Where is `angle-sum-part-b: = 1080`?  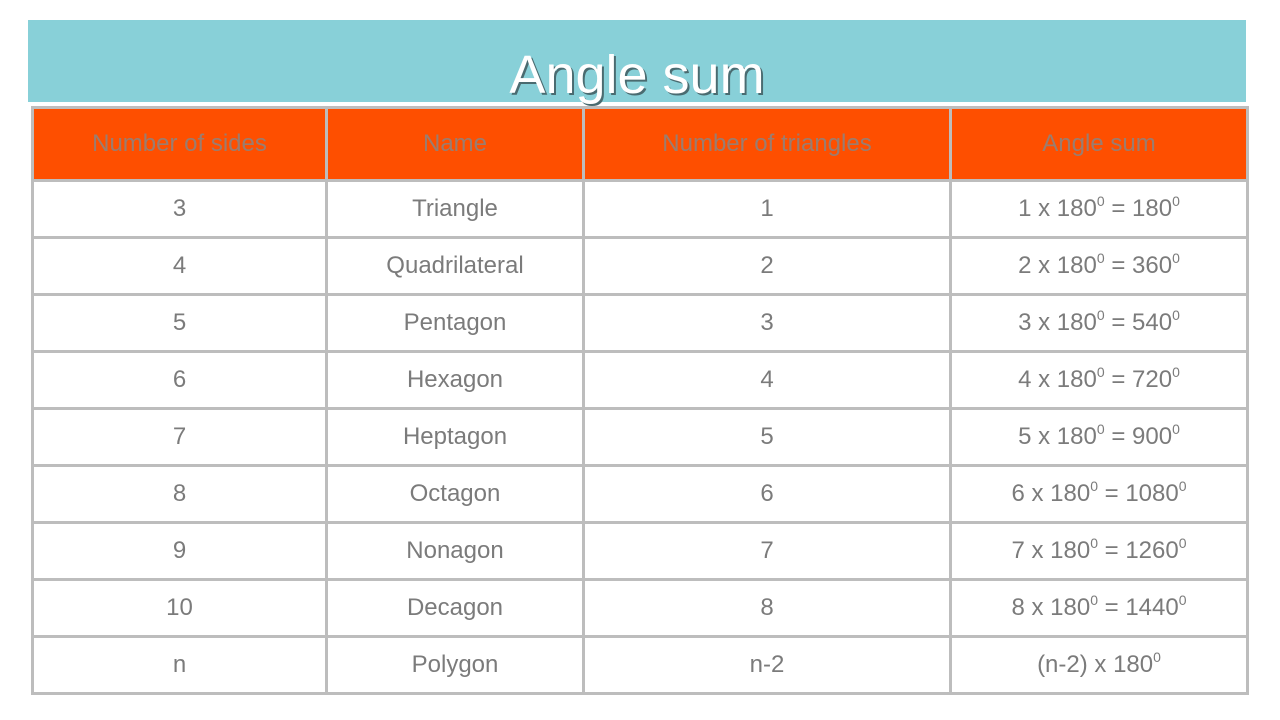 angle-sum-part-b: = 1080 is located at coordinates (1138, 493).